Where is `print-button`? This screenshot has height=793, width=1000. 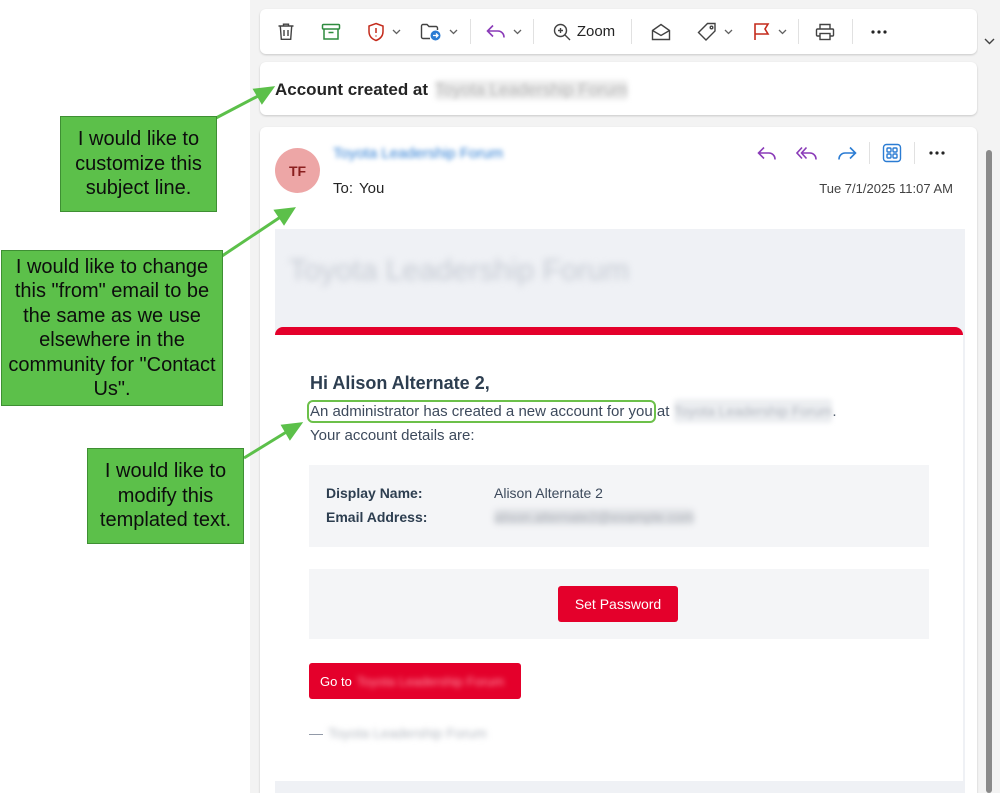 print-button is located at coordinates (825, 31).